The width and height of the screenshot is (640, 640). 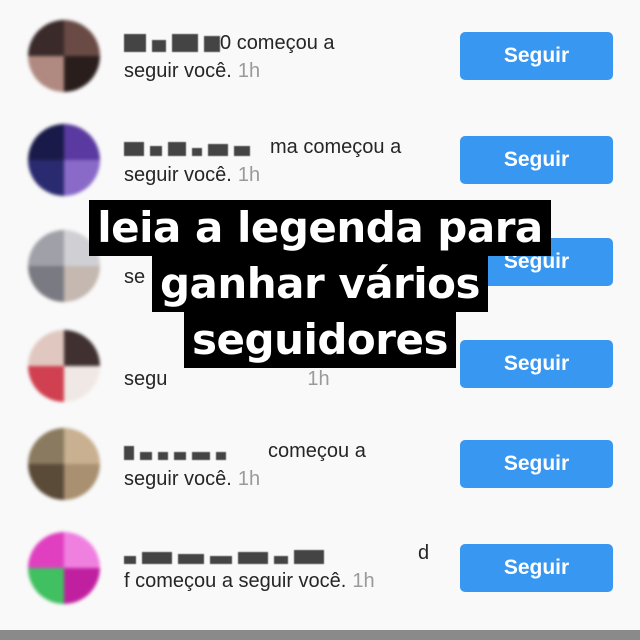 I want to click on notification-text: f começou a seguir você. 1h, so click(x=249, y=581).